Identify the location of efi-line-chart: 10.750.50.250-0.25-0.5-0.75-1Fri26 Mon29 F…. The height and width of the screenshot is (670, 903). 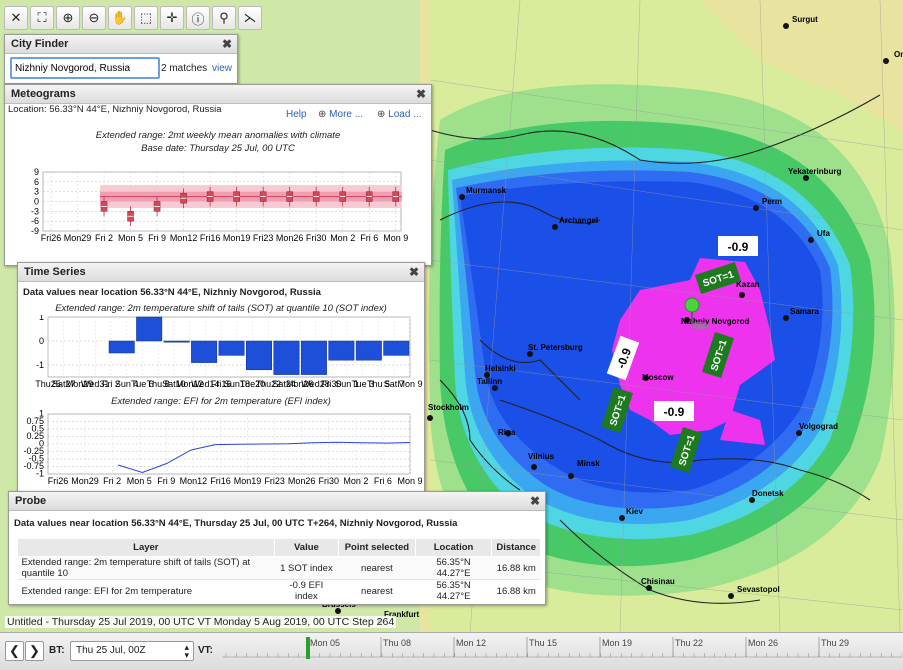
(222, 448).